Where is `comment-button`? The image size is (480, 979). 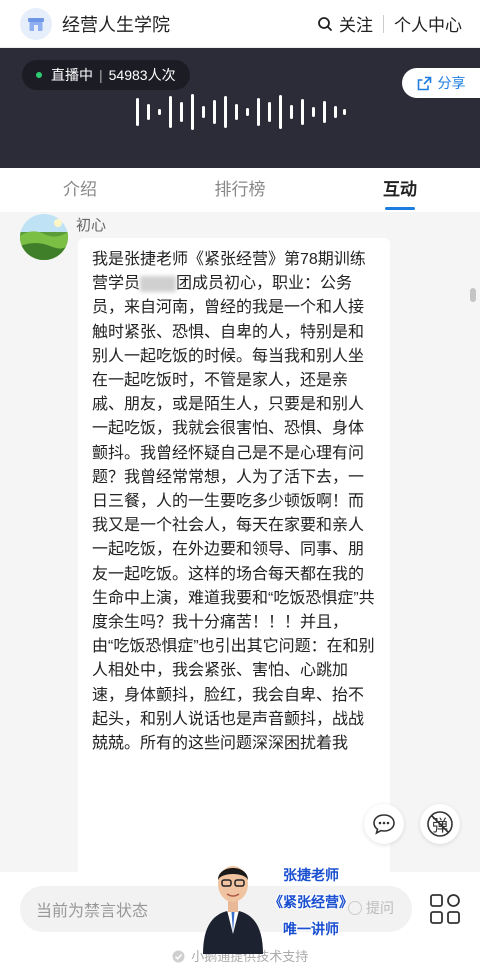 comment-button is located at coordinates (384, 824).